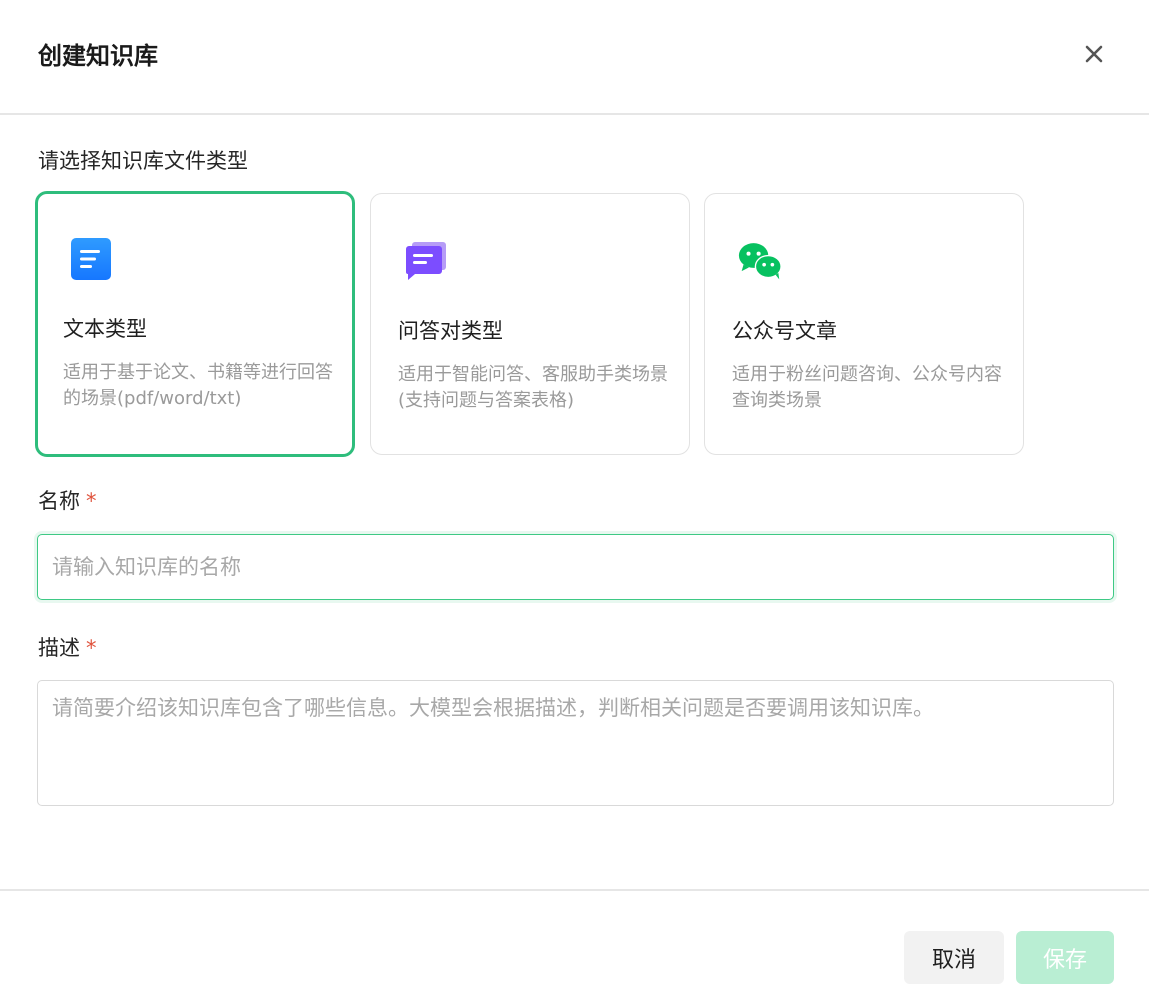  What do you see at coordinates (143, 161) in the screenshot?
I see `file-type-label: 请选择知识库文件类型` at bounding box center [143, 161].